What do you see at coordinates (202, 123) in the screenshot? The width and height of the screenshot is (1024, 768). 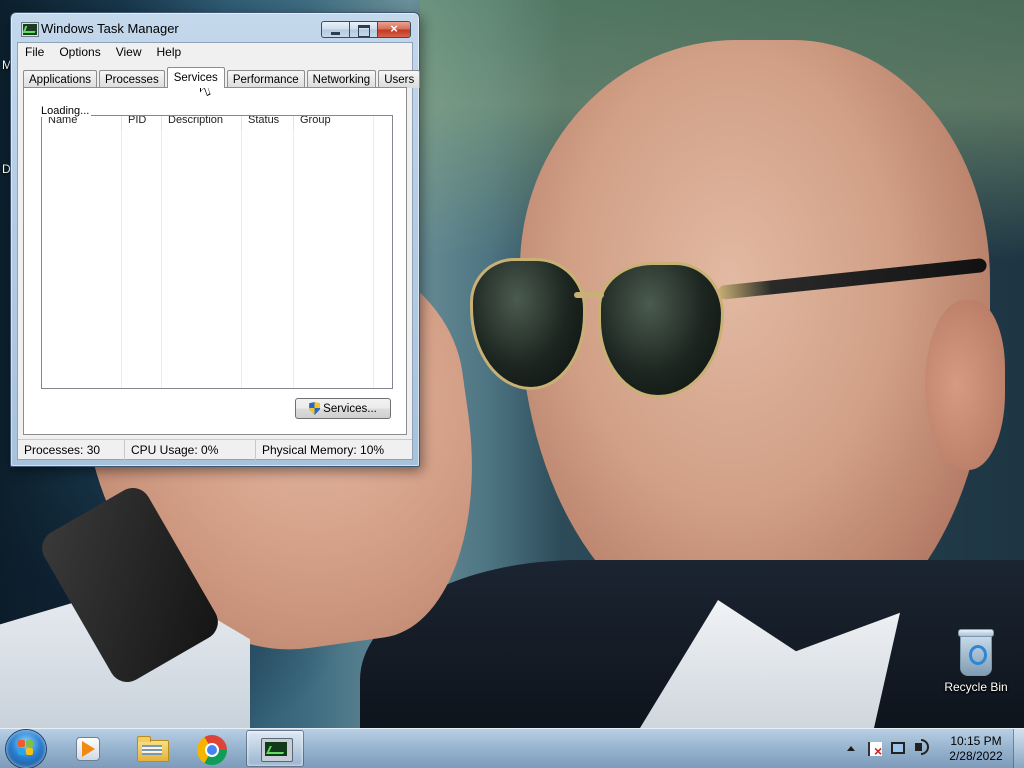 I see `column-header-description: Description` at bounding box center [202, 123].